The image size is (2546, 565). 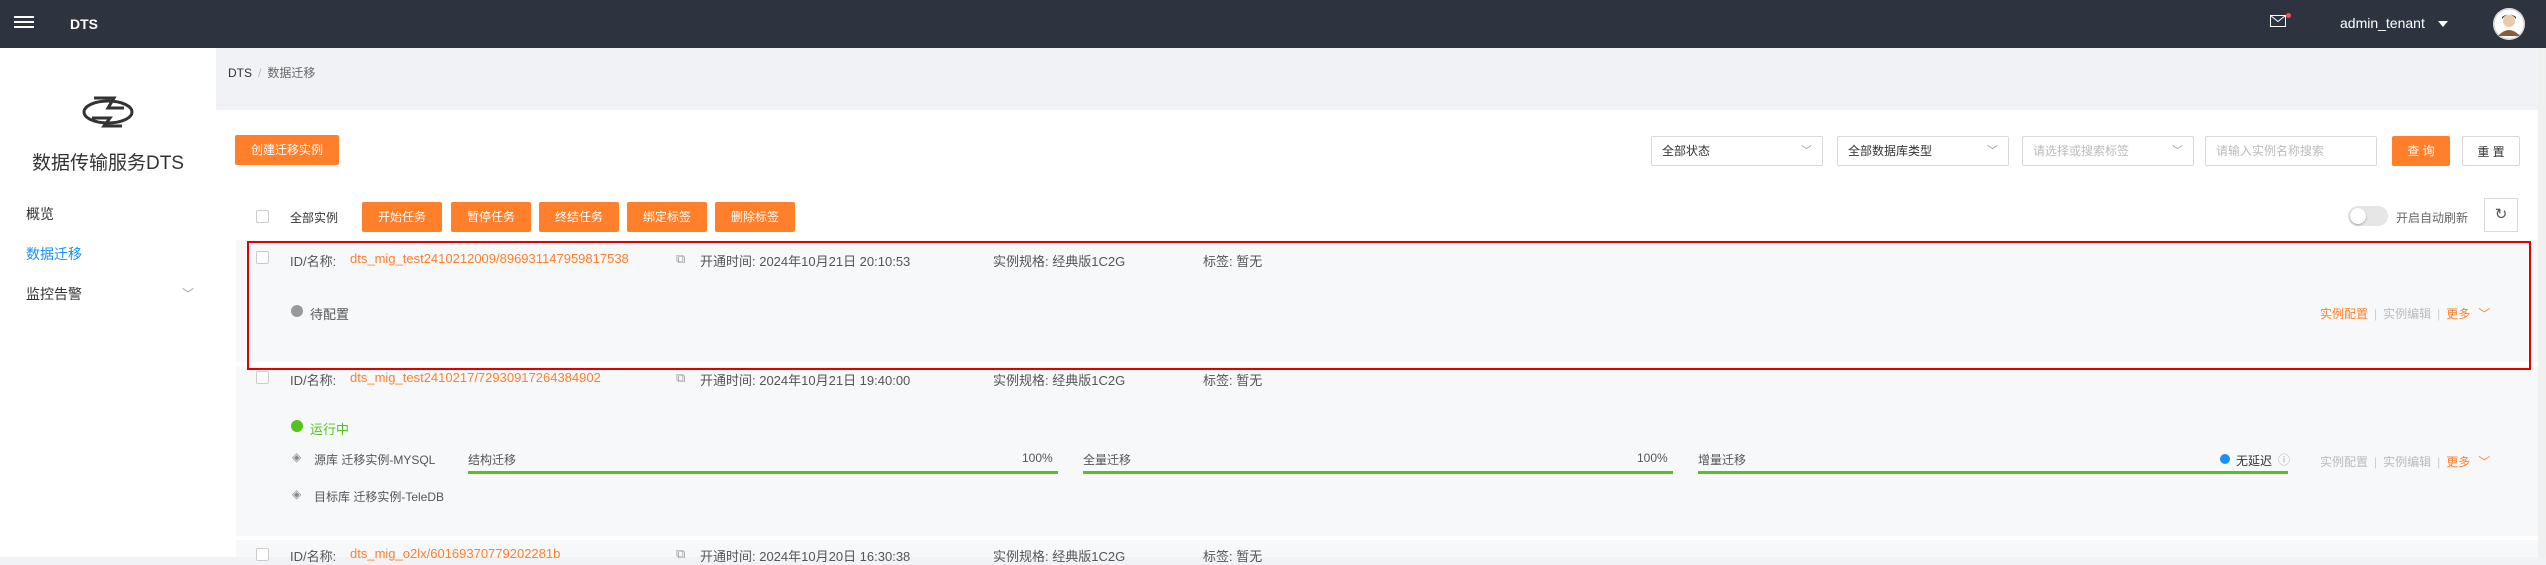 I want to click on sidebar-item-label: 概览, so click(x=40, y=214).